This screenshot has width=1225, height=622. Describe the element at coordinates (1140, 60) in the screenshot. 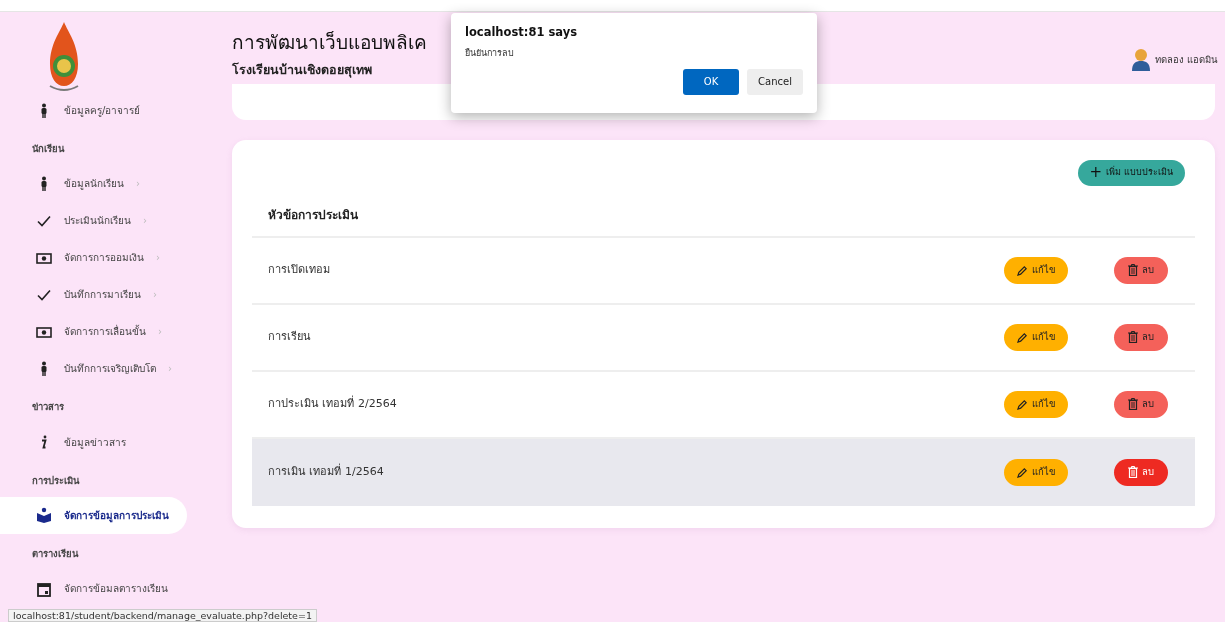

I see `user-avatar-icon` at that location.